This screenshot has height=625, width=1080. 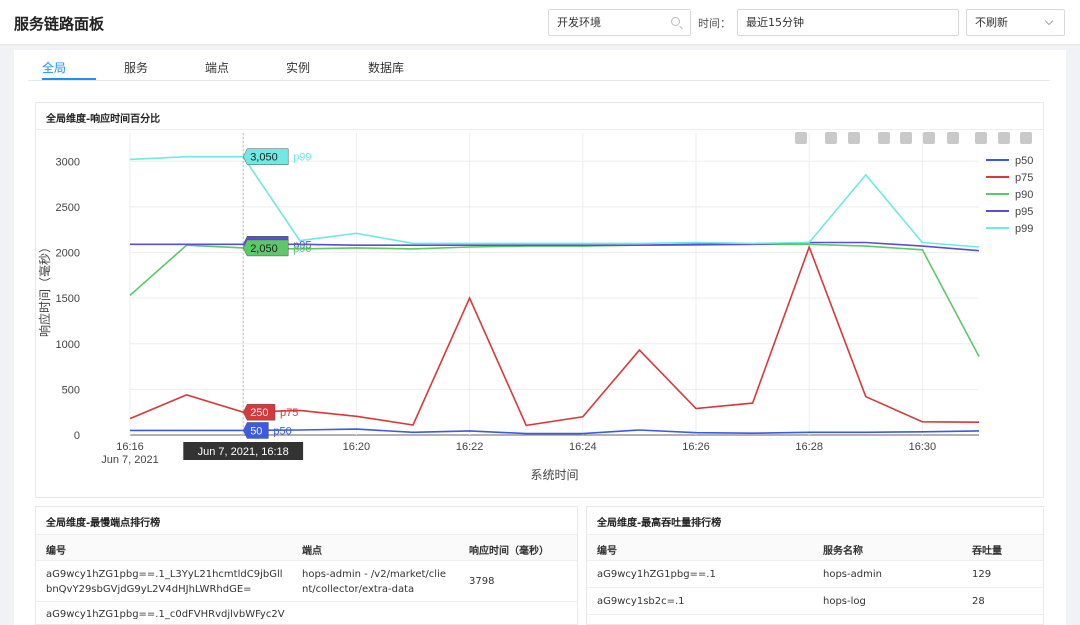 What do you see at coordinates (256, 431) in the screenshot?
I see `tooltip-value-p50: 50` at bounding box center [256, 431].